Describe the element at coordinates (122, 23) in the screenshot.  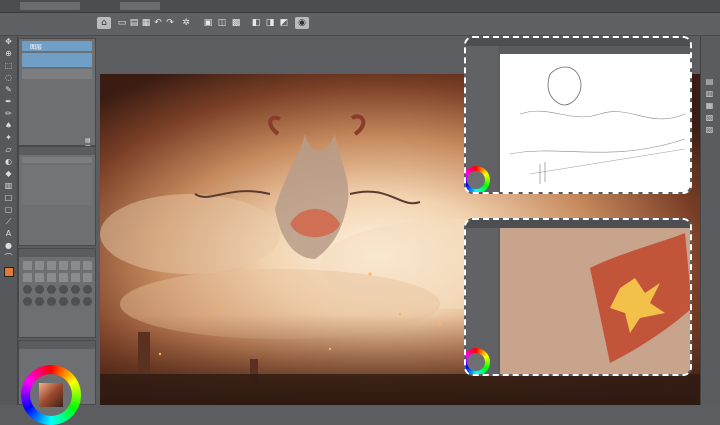
I see `new-file-icon: ▭` at that location.